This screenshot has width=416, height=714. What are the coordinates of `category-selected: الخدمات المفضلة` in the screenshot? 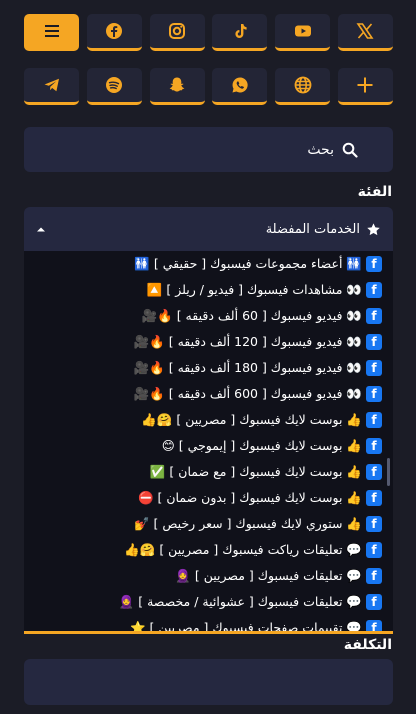 It's located at (323, 229).